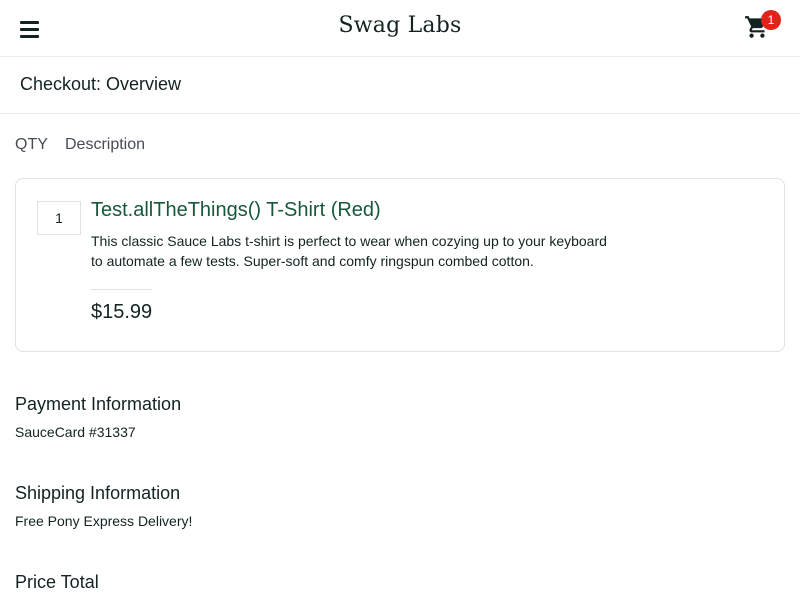 Image resolution: width=800 pixels, height=600 pixels. Describe the element at coordinates (98, 493) in the screenshot. I see `shipping-info-label: Shipping Information` at that location.